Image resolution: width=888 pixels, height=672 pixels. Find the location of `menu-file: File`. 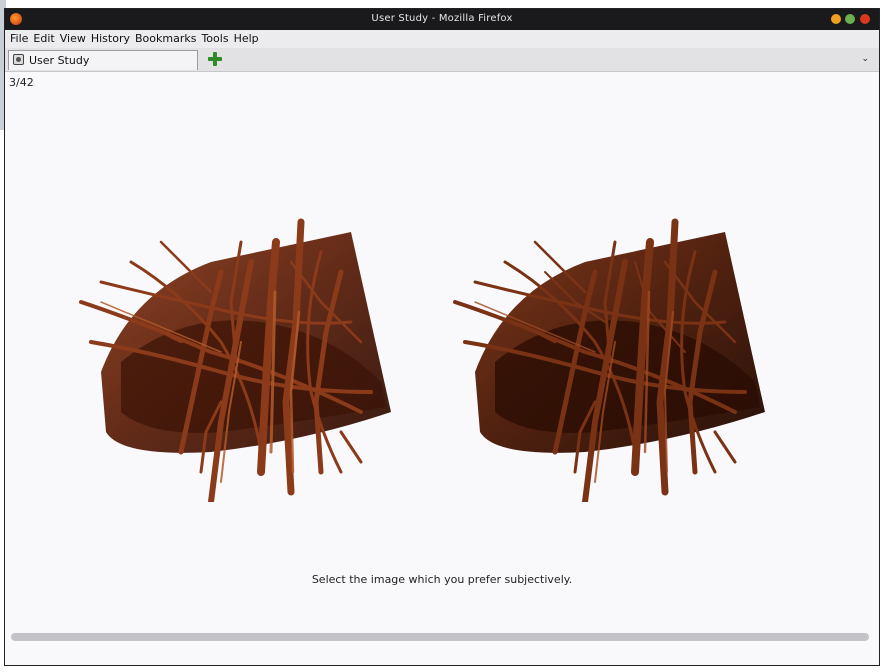

menu-file: File is located at coordinates (17, 37).